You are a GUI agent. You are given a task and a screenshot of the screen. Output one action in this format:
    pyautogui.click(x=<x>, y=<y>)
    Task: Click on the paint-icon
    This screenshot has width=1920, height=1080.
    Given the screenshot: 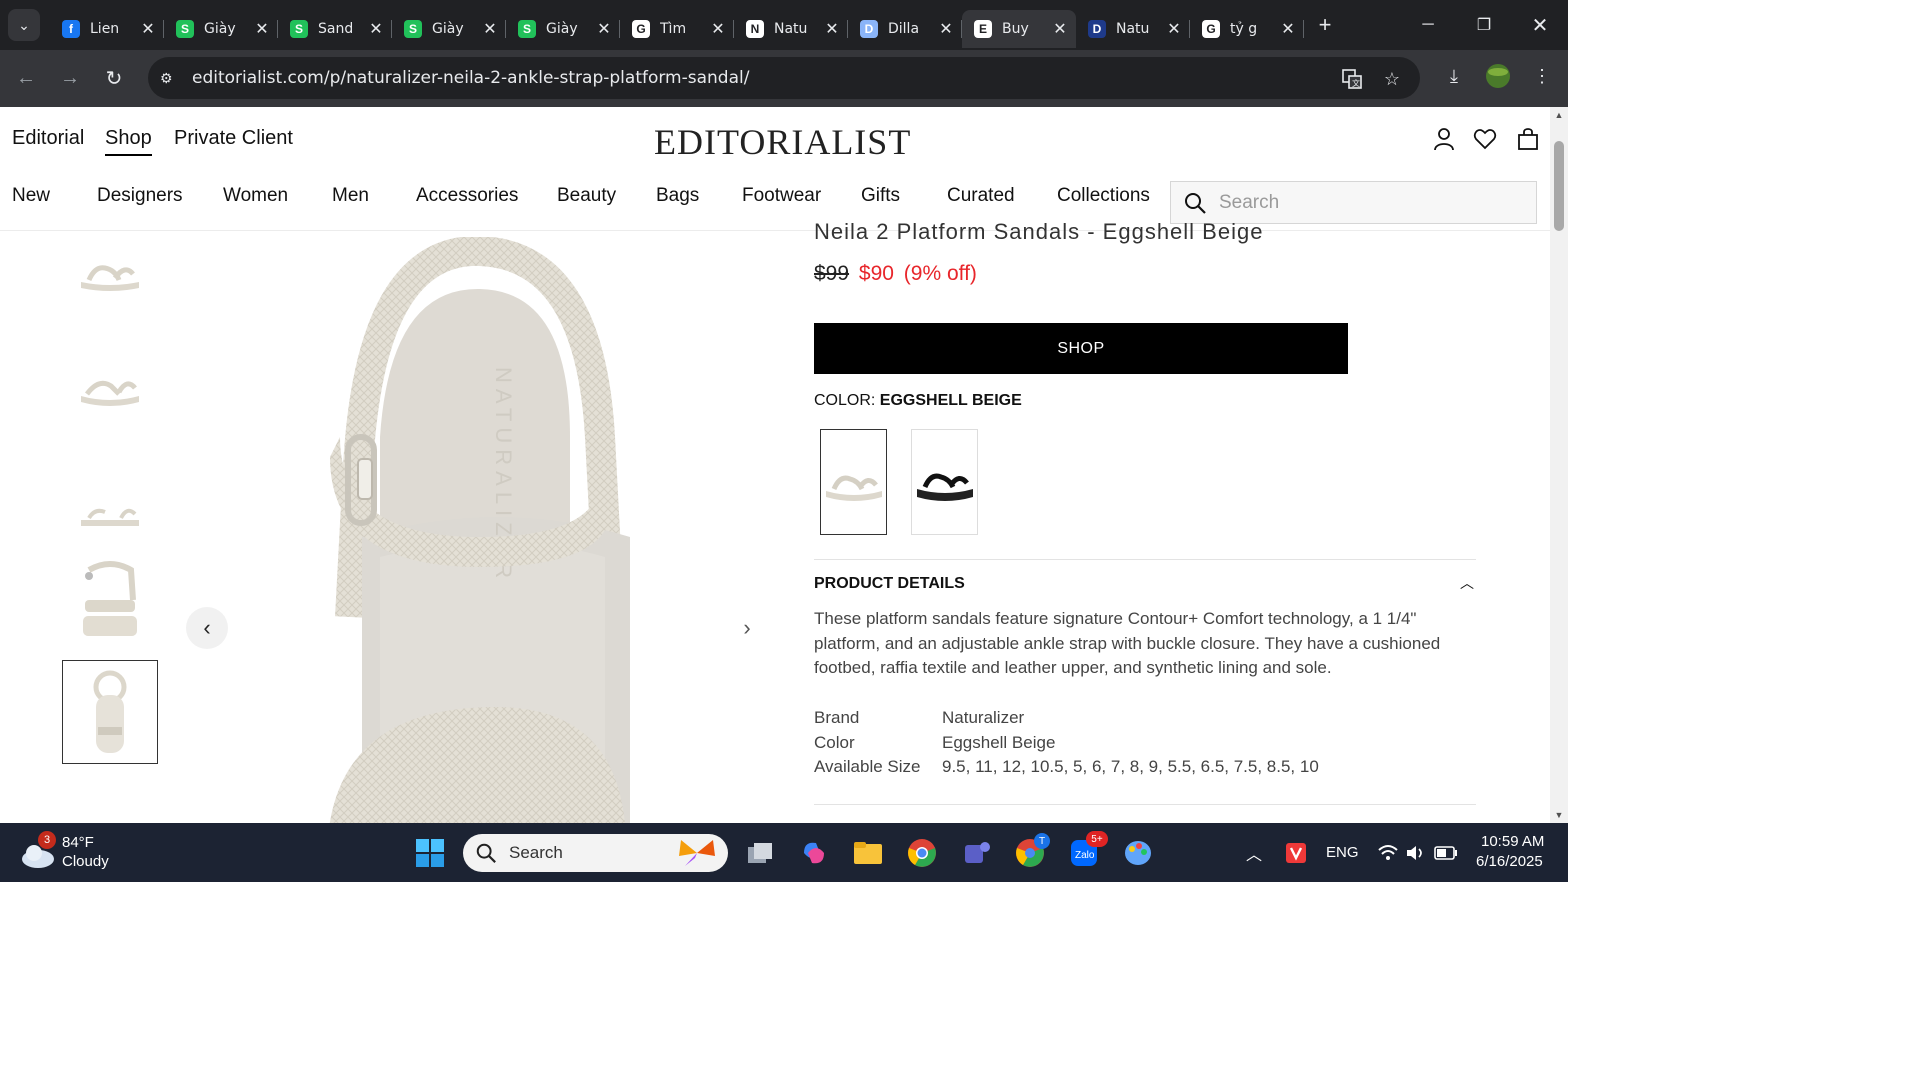 What is the action you would take?
    pyautogui.click(x=1138, y=853)
    